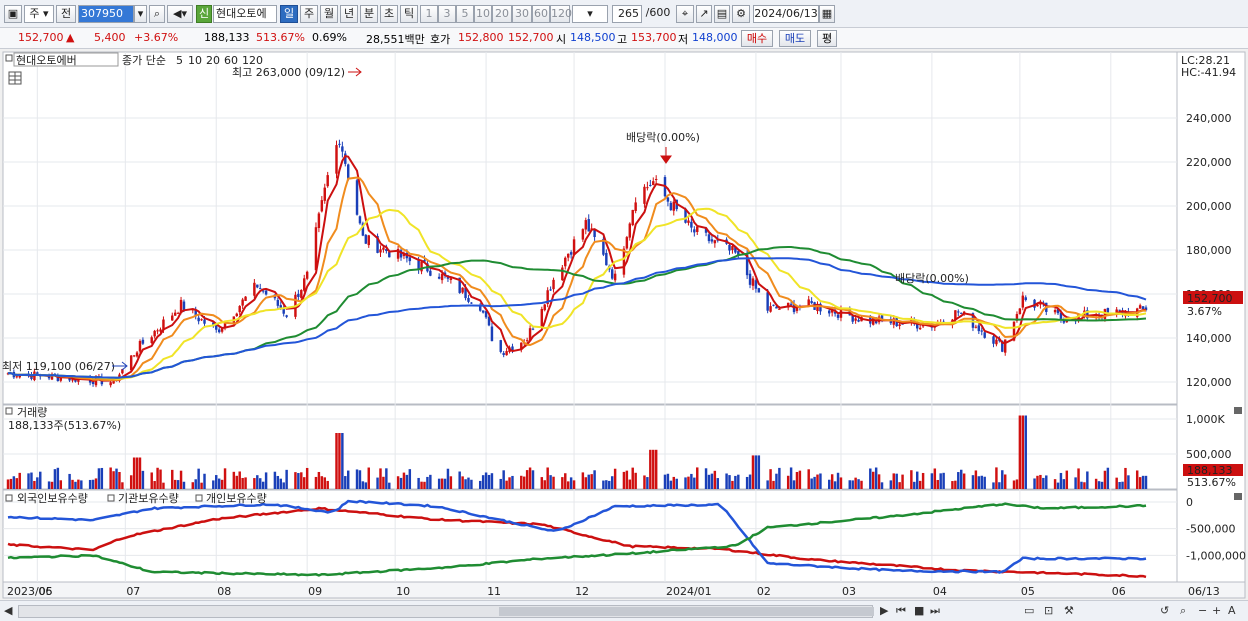 Image resolution: width=1248 pixels, height=621 pixels. What do you see at coordinates (686, 611) in the screenshot?
I see `scrollbar-thumb` at bounding box center [686, 611].